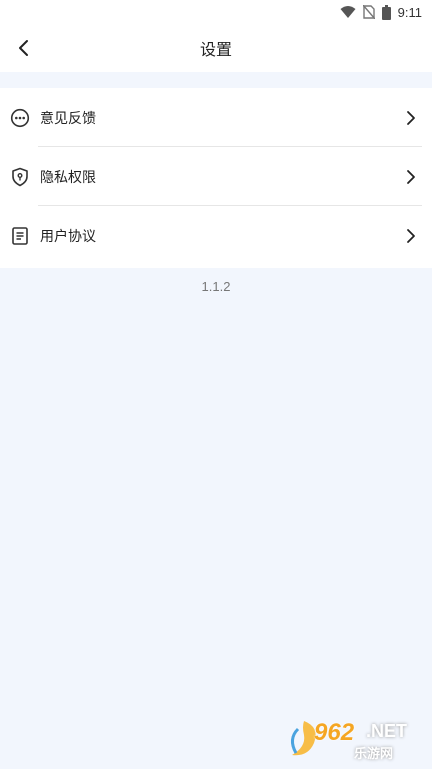  I want to click on battery-icon, so click(386, 12).